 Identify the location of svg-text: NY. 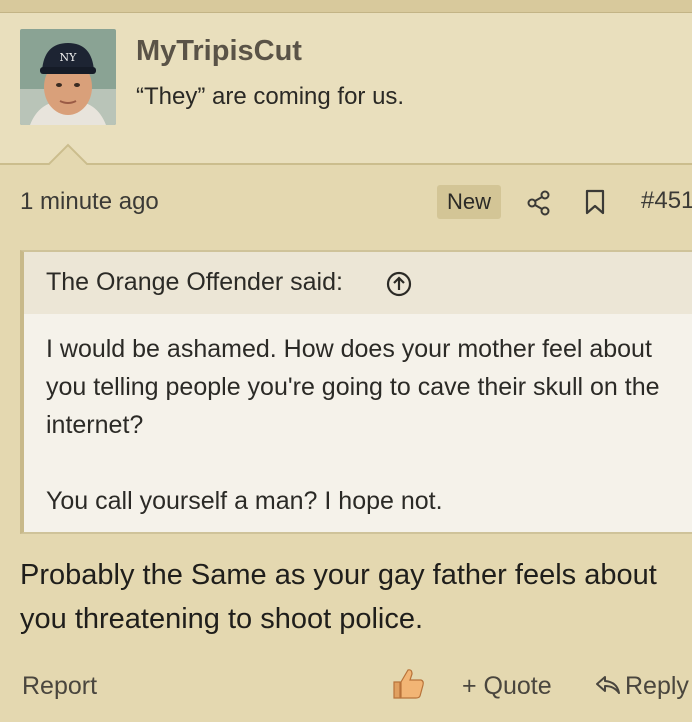
(69, 57).